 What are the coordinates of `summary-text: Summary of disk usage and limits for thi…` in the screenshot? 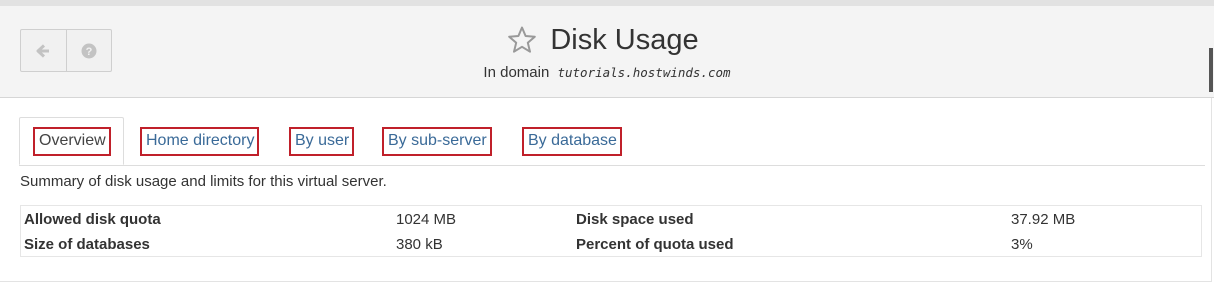 It's located at (203, 181).